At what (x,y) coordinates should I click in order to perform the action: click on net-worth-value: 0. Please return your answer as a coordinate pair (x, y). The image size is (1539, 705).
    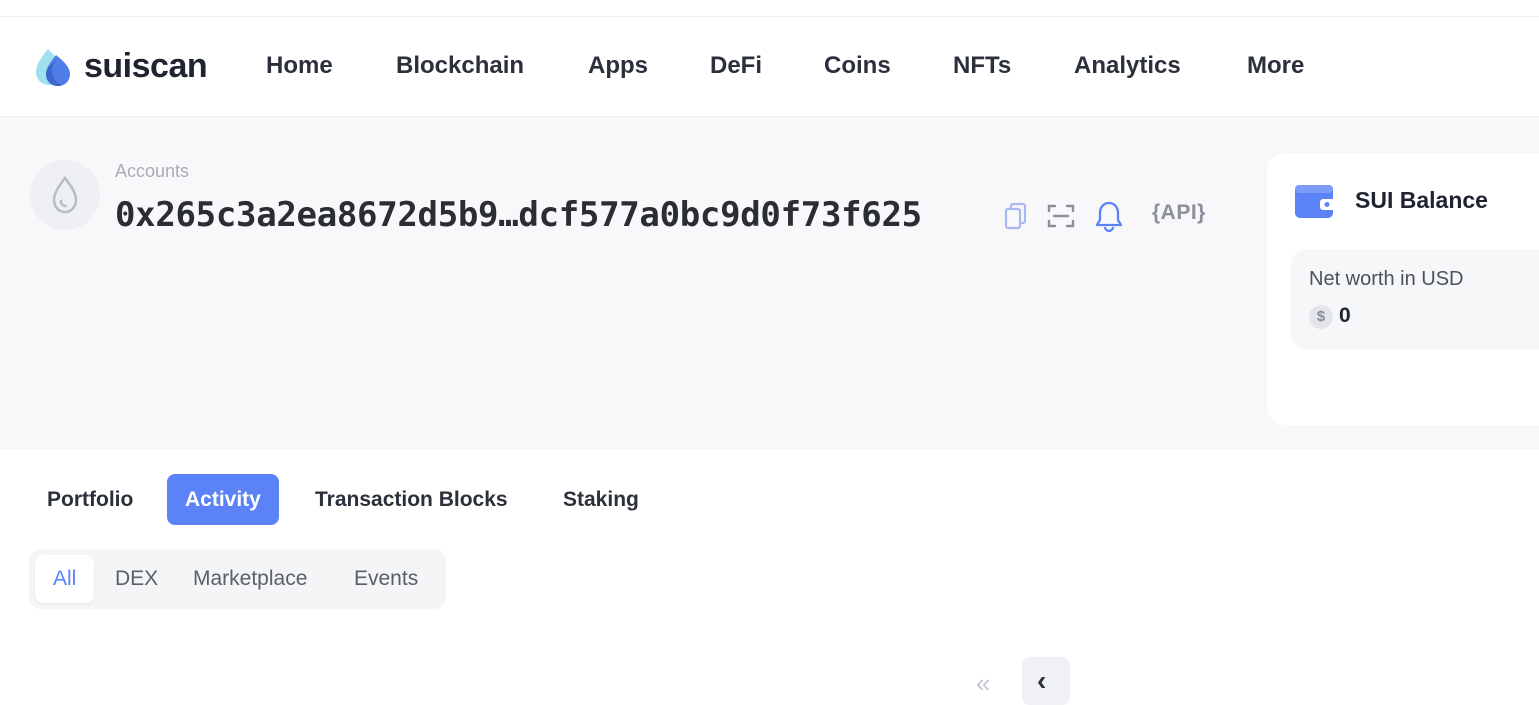
    Looking at the image, I should click on (1345, 315).